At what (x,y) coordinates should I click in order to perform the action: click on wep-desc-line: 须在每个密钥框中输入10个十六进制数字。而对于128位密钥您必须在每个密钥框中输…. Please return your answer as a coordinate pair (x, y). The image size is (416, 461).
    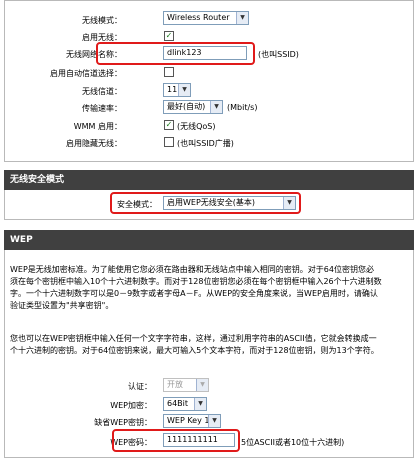
    Looking at the image, I should click on (196, 281).